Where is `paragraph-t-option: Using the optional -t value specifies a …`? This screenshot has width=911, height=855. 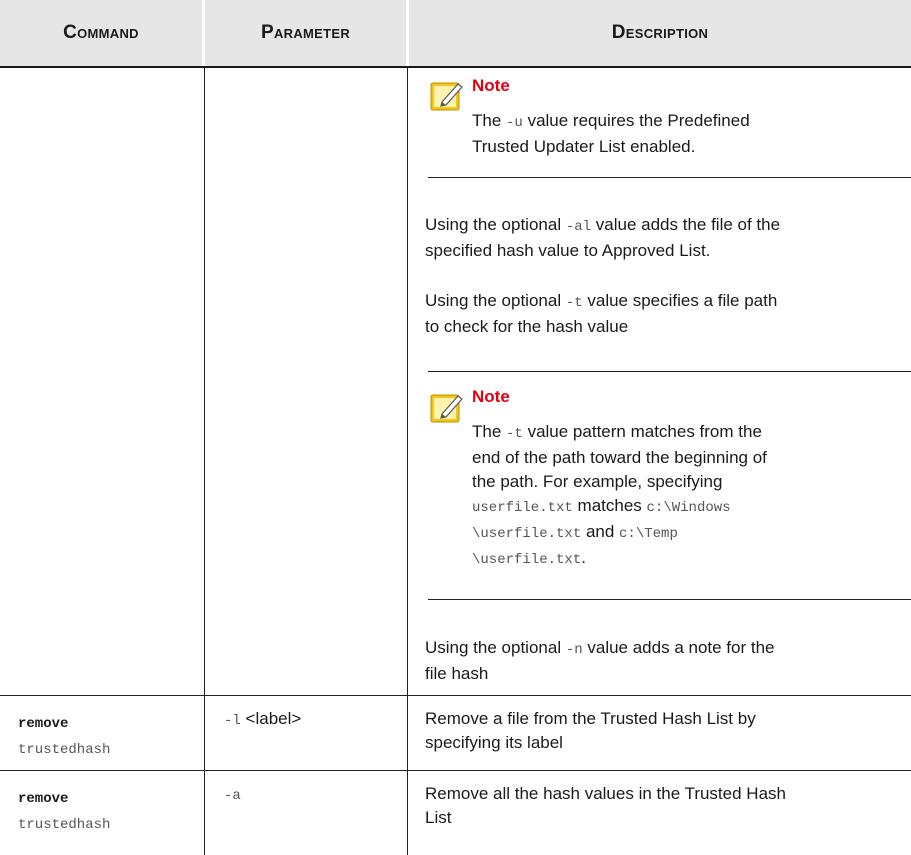
paragraph-t-option: Using the optional -t value specifies a … is located at coordinates (601, 313).